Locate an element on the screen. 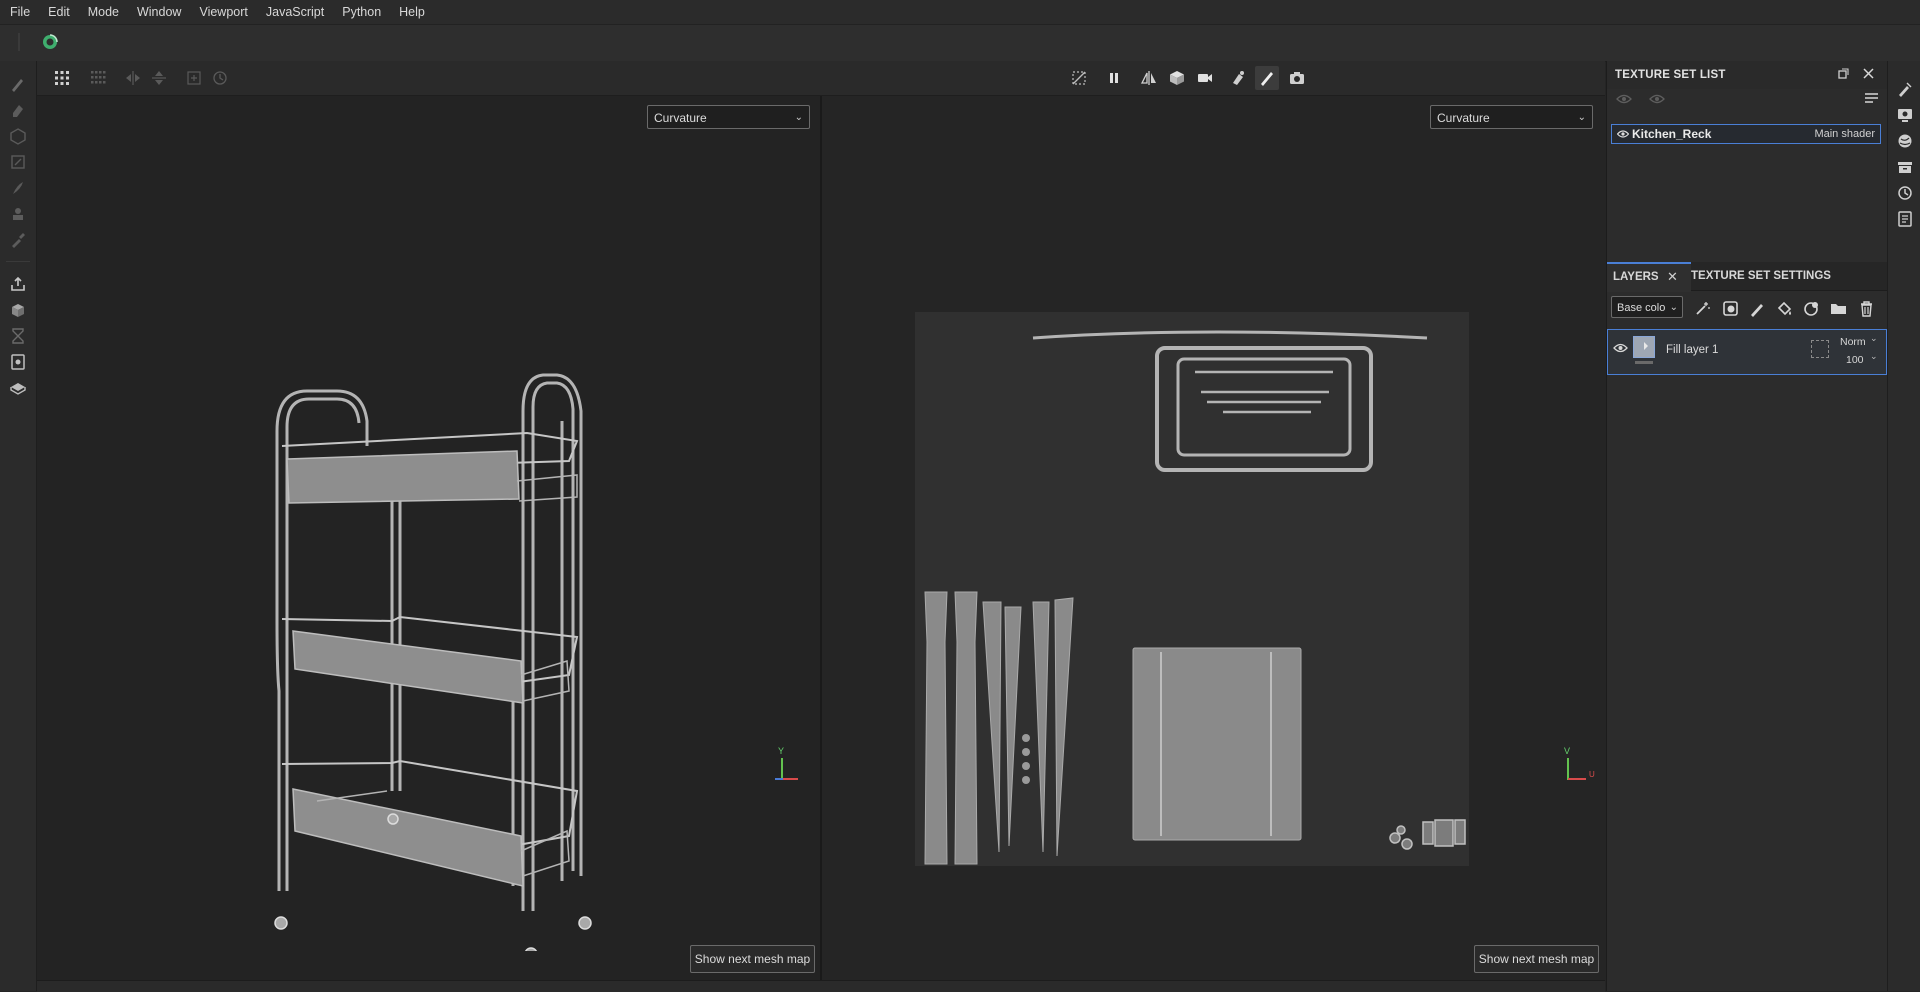 The image size is (1920, 992). axis-y-label: Y is located at coordinates (781, 751).